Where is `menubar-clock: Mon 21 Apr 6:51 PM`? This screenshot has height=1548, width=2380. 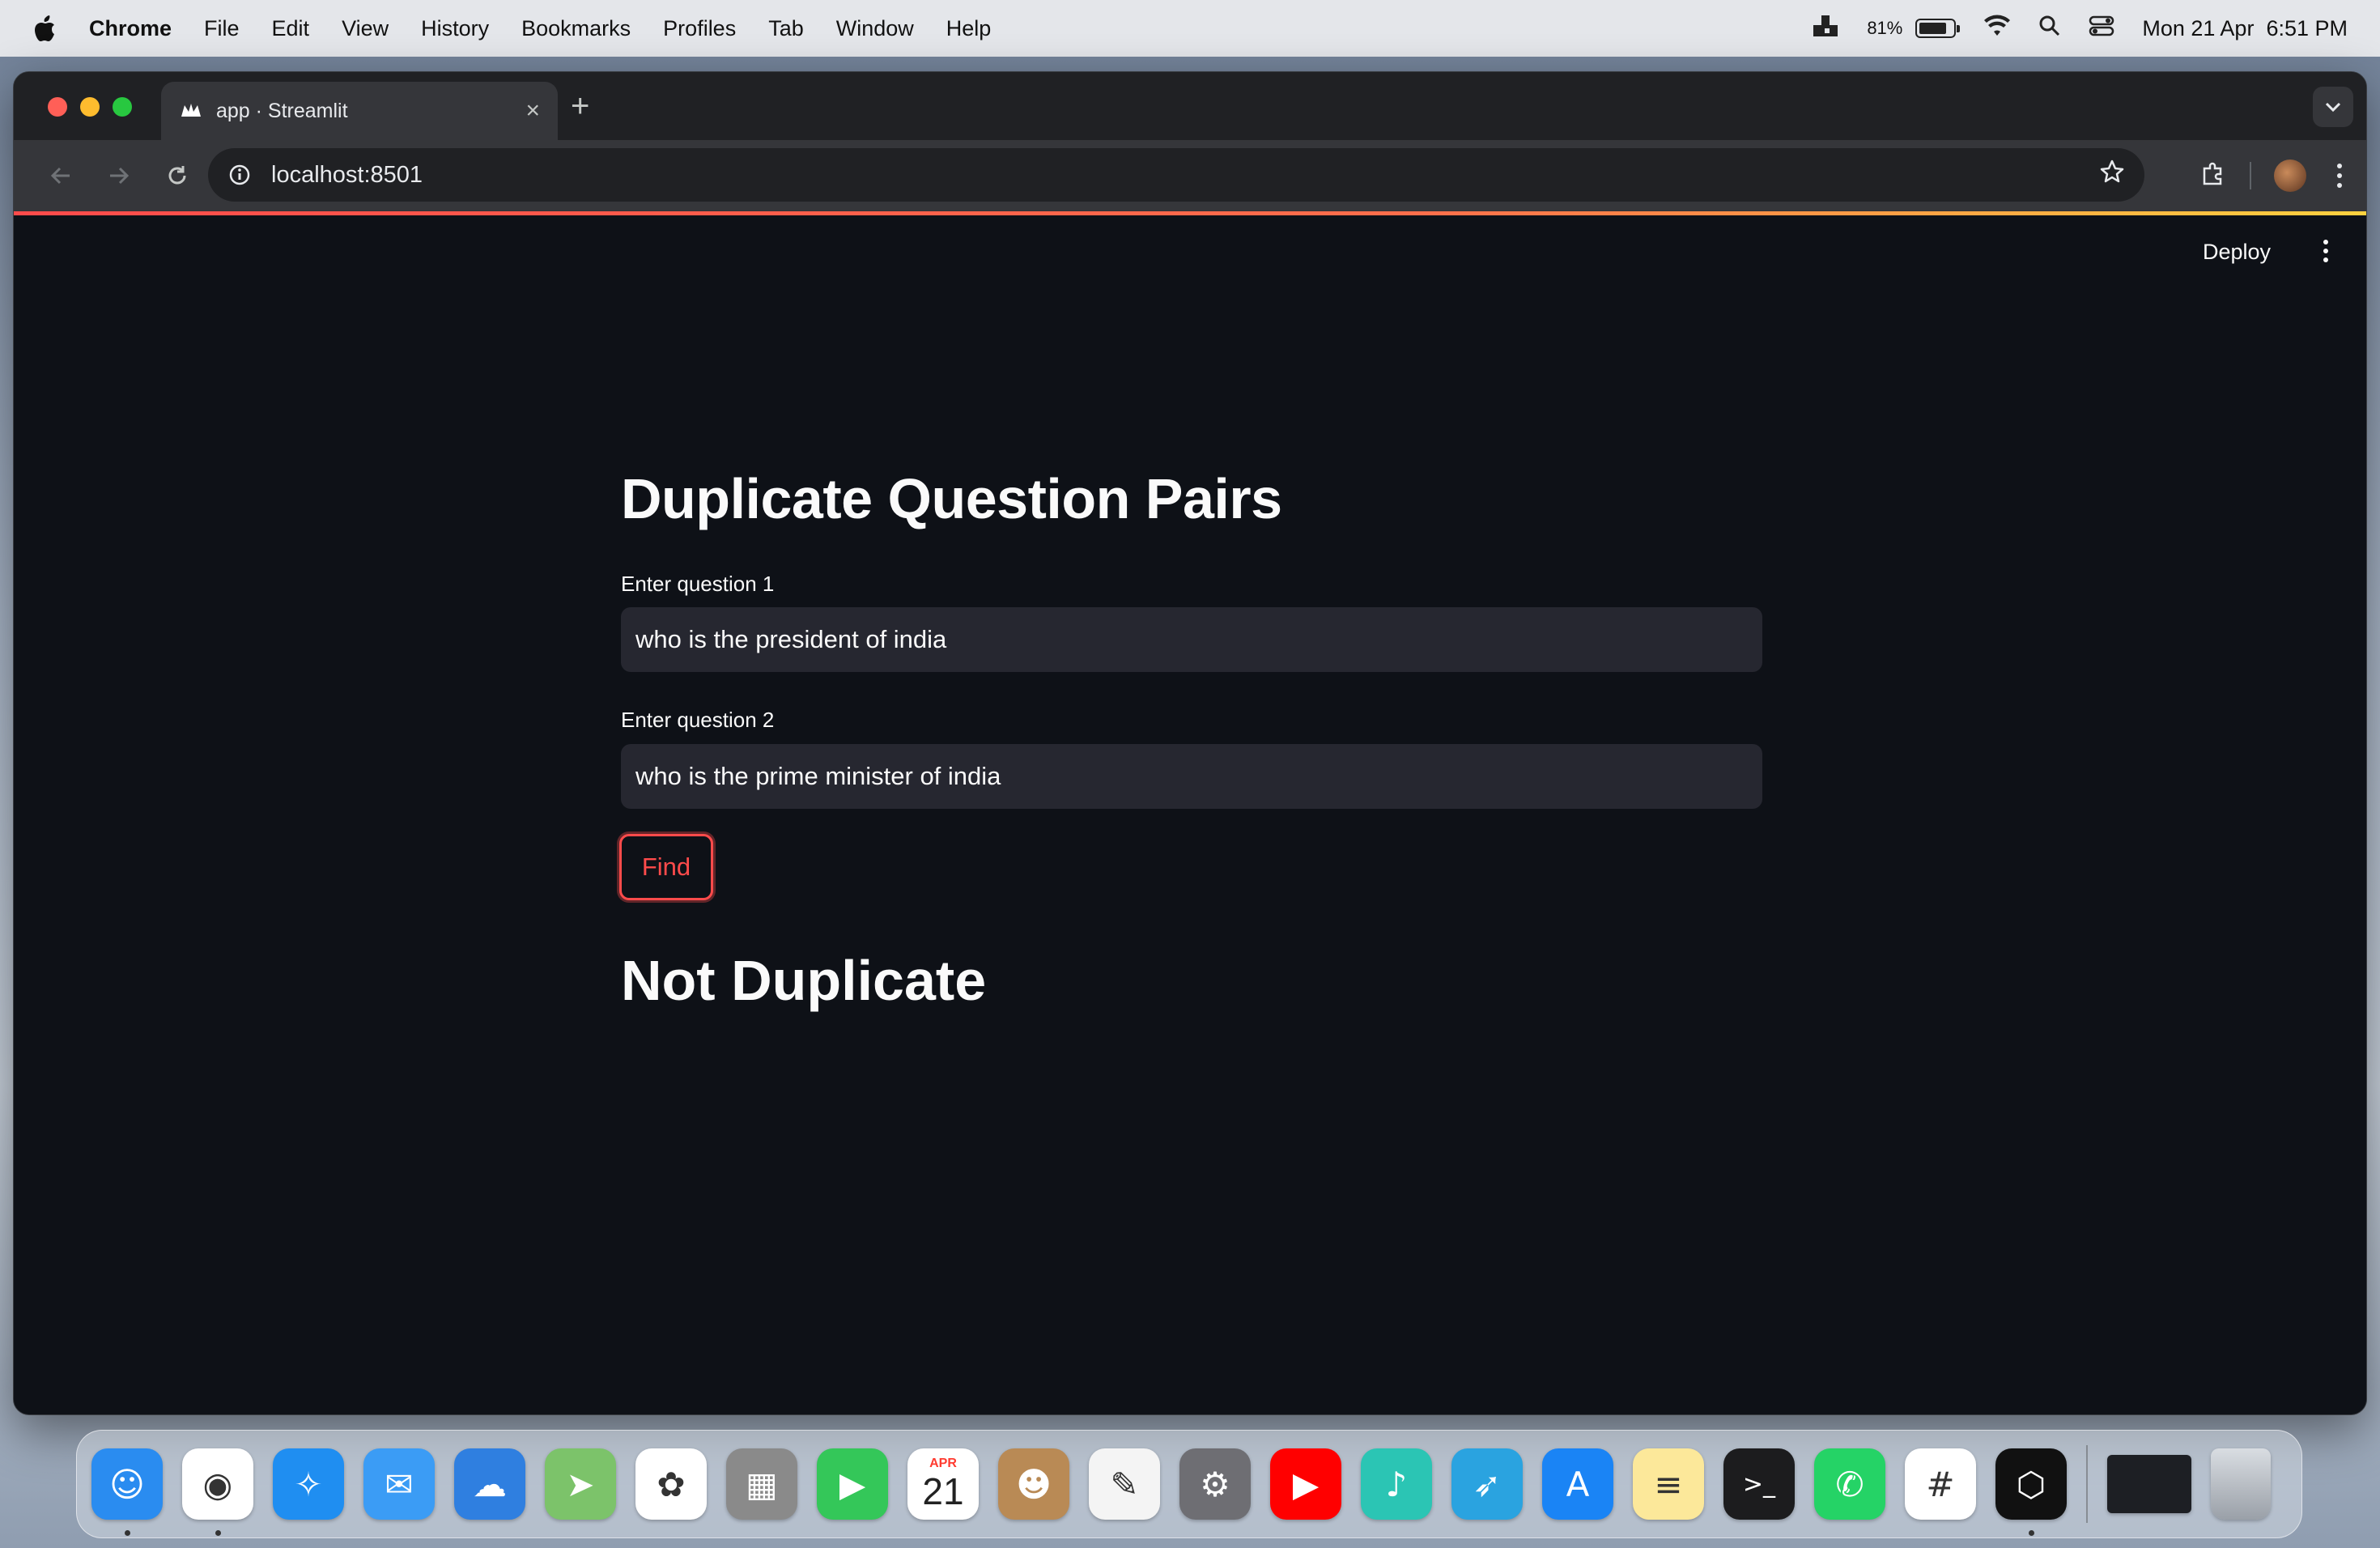
menubar-clock: Mon 21 Apr 6:51 PM is located at coordinates (2245, 29).